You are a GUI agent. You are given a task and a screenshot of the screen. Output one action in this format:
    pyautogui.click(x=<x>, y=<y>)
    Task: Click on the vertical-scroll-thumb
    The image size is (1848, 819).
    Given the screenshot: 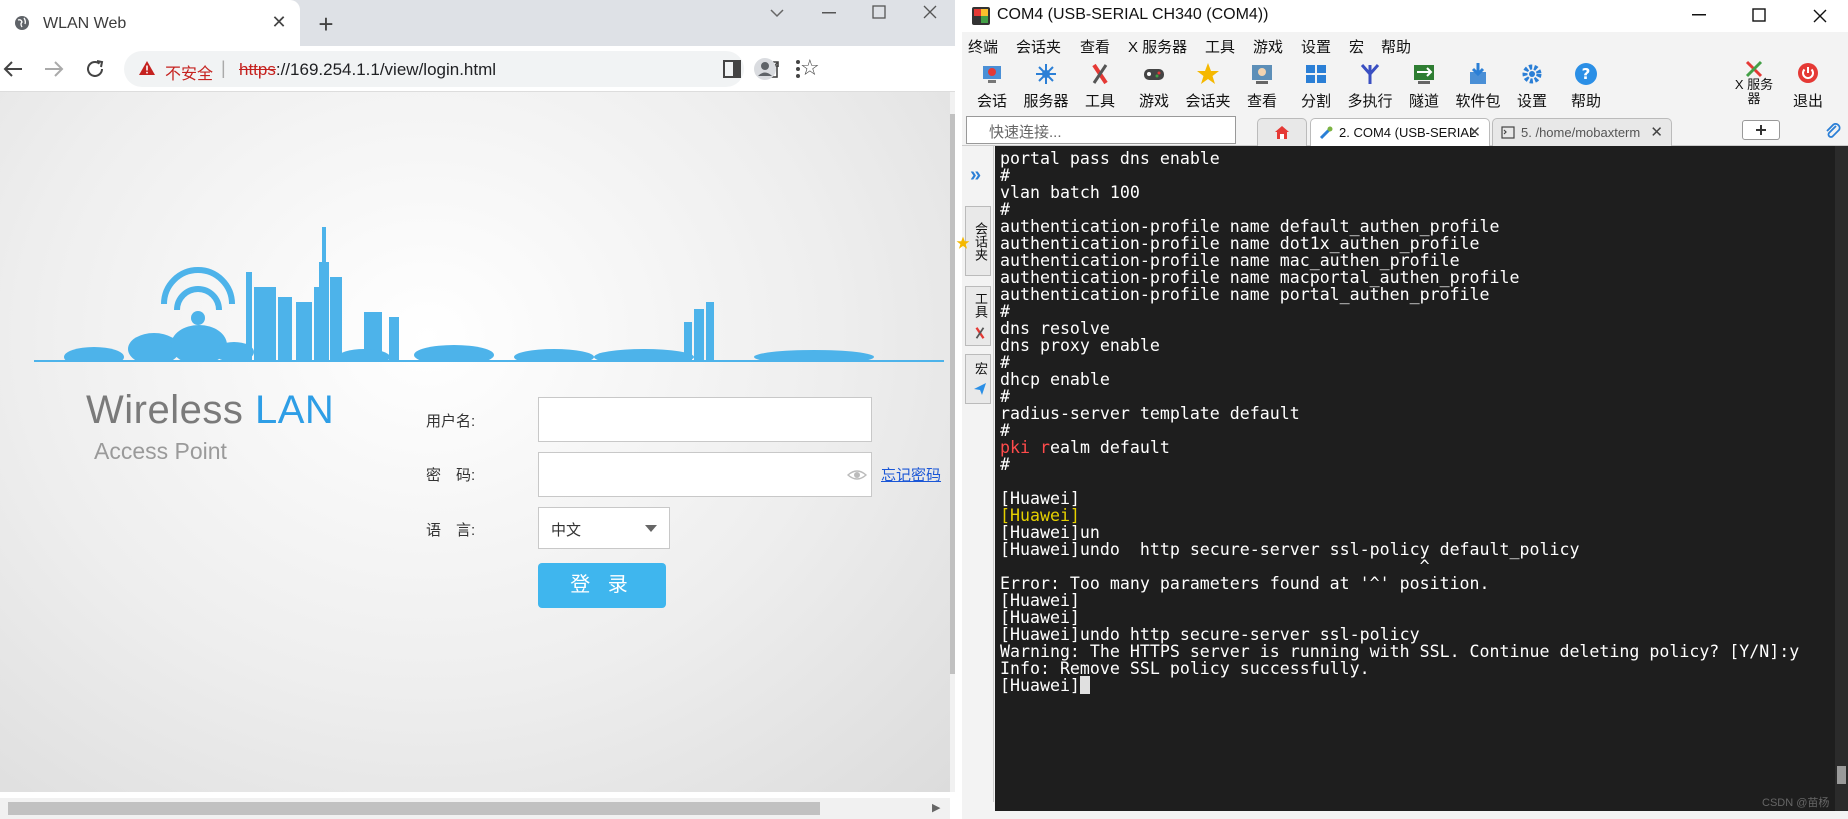 What is the action you would take?
    pyautogui.click(x=952, y=394)
    